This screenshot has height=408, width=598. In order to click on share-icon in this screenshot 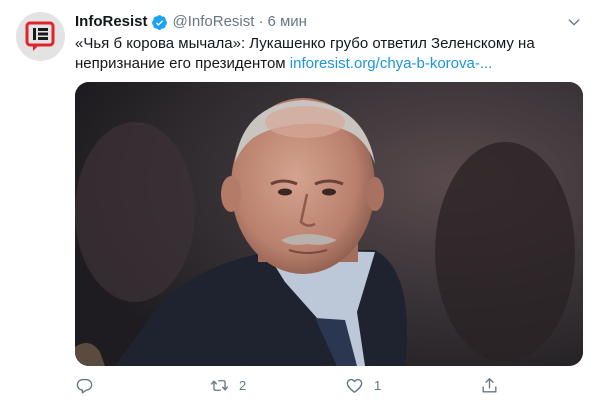, I will do `click(489, 385)`.